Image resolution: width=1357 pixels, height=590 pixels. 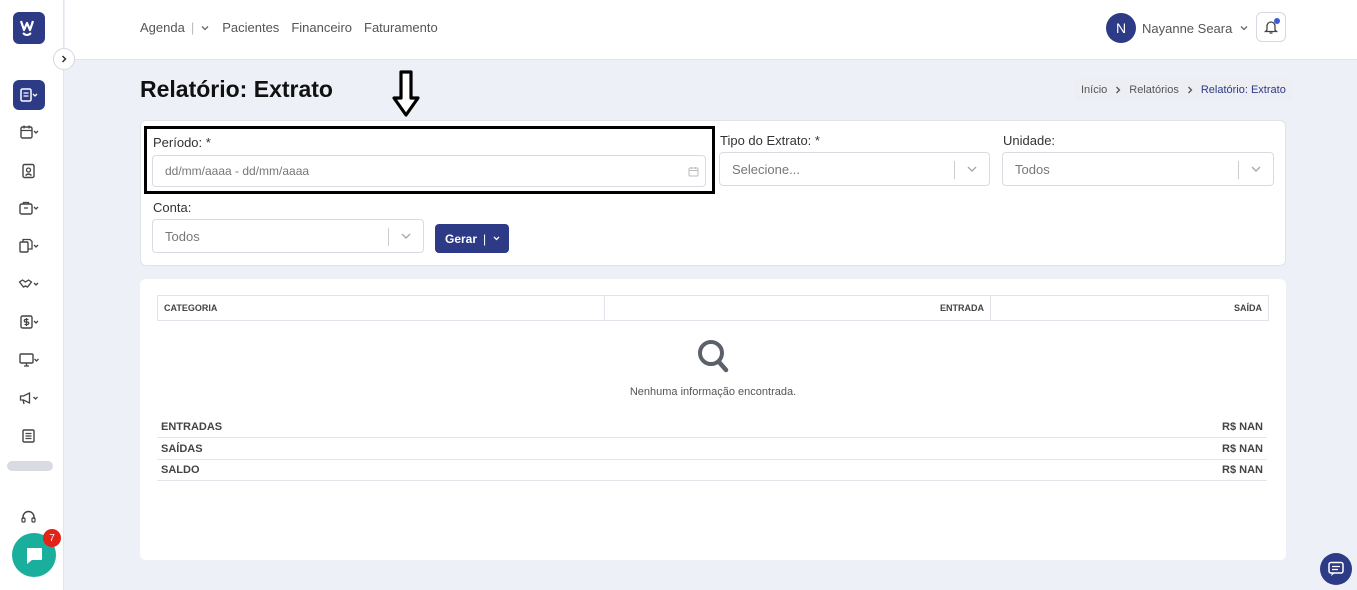 What do you see at coordinates (712, 427) in the screenshot?
I see `summary-row-entradas: ENTRADAS R$ NAN` at bounding box center [712, 427].